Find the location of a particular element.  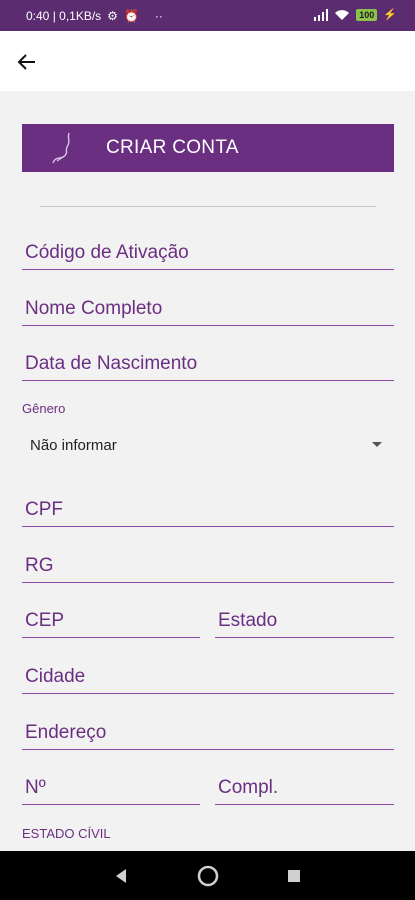

cep-field: CEP is located at coordinates (111, 618).